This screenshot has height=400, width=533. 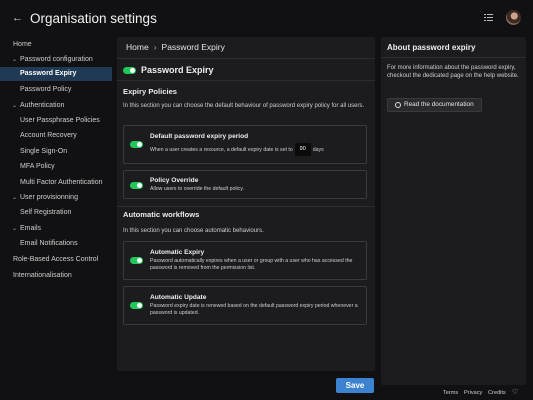 I want to click on sidebar-item-label: Single Sign-On, so click(x=44, y=151).